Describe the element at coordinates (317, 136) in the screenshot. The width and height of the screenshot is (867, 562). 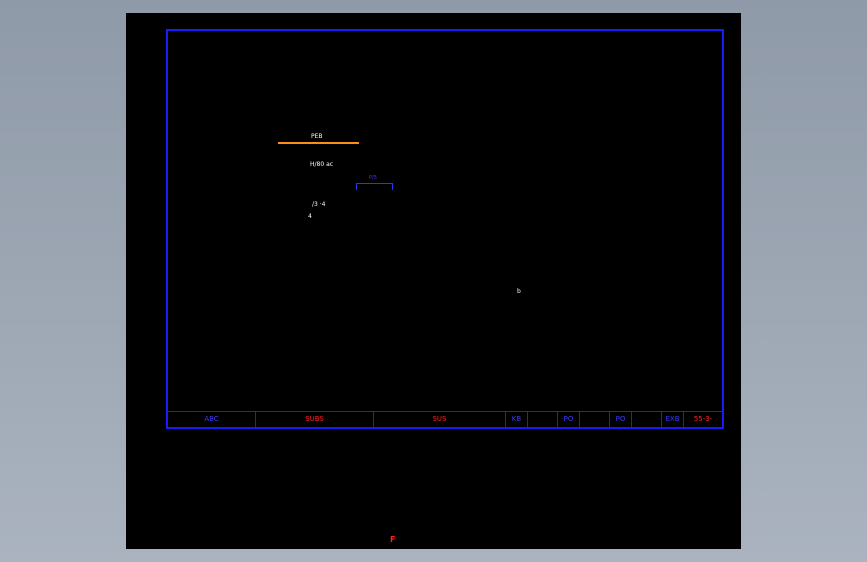
I see `annotation-top: PEB` at that location.